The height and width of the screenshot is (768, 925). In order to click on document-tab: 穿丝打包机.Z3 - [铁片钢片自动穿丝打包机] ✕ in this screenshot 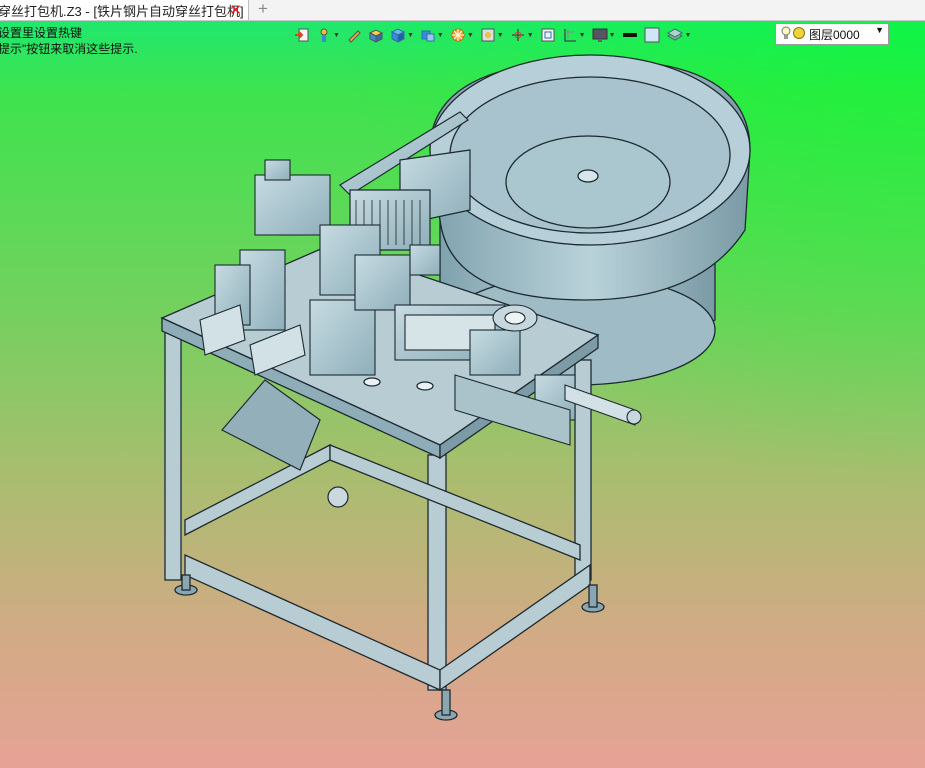, I will do `click(124, 10)`.